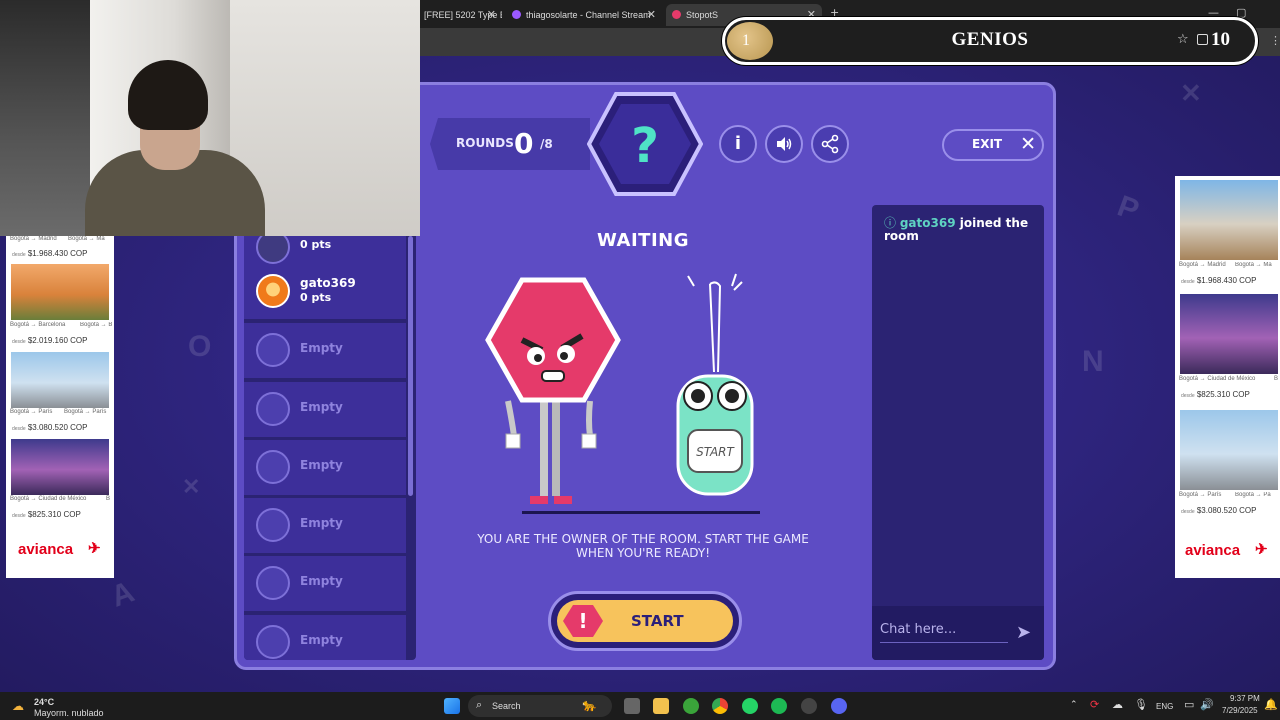  What do you see at coordinates (839, 706) in the screenshot?
I see `discord-icon` at bounding box center [839, 706].